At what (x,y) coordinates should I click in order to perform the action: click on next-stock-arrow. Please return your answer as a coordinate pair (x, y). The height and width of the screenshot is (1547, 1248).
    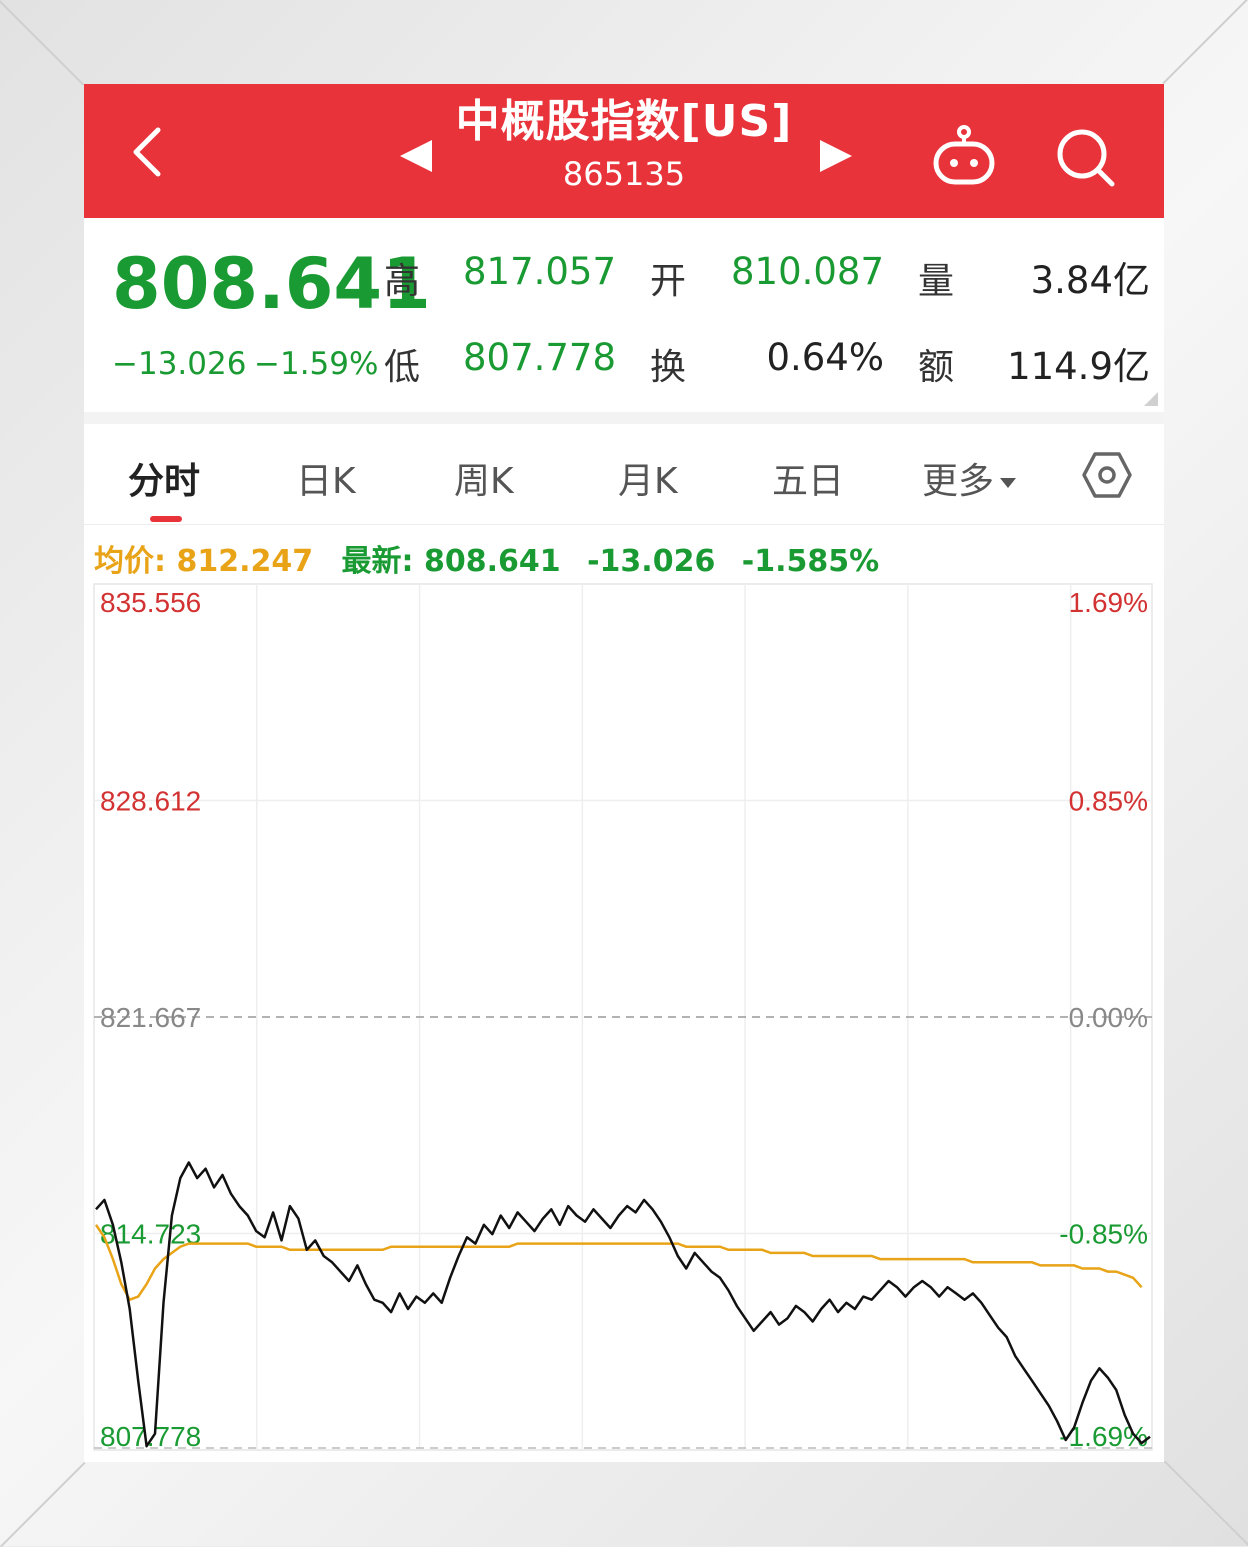
    Looking at the image, I should click on (836, 156).